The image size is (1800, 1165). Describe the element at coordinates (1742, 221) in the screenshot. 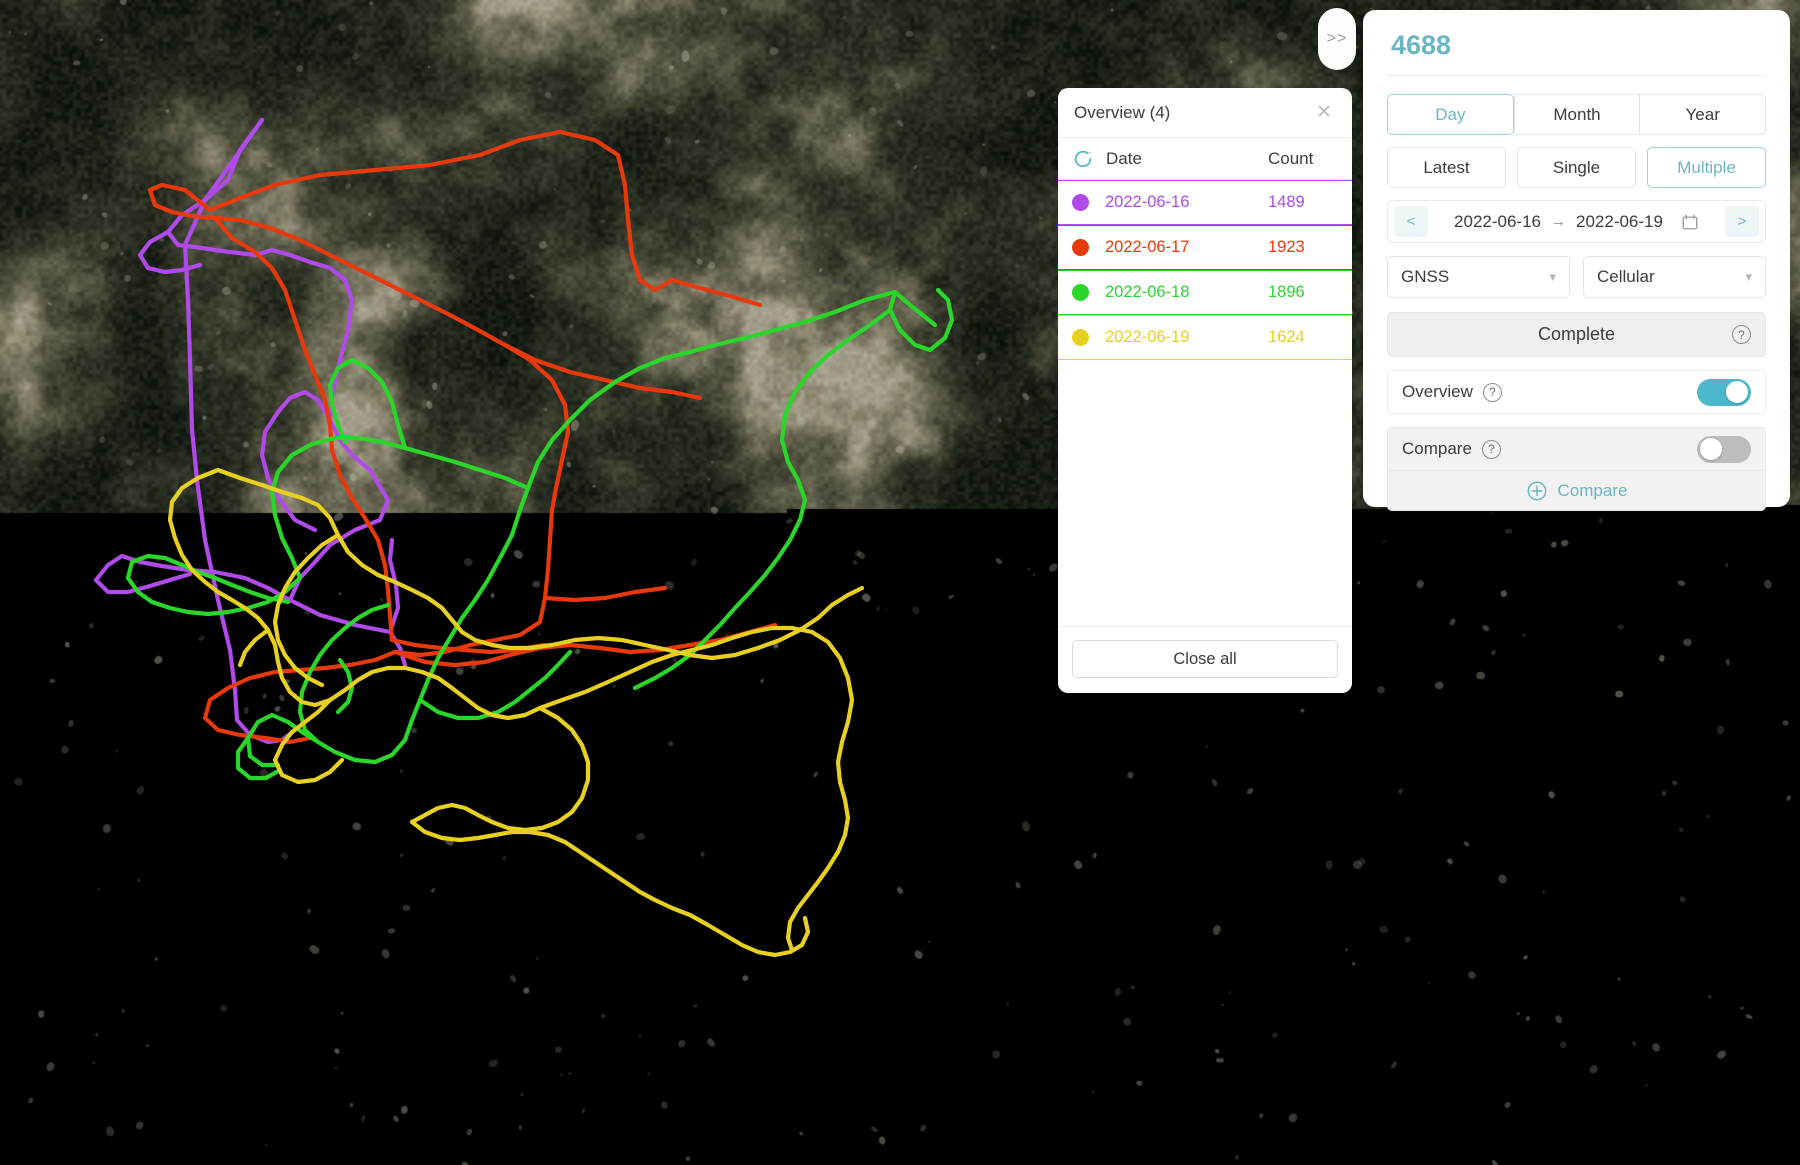

I see `date-range-next-button: >` at that location.